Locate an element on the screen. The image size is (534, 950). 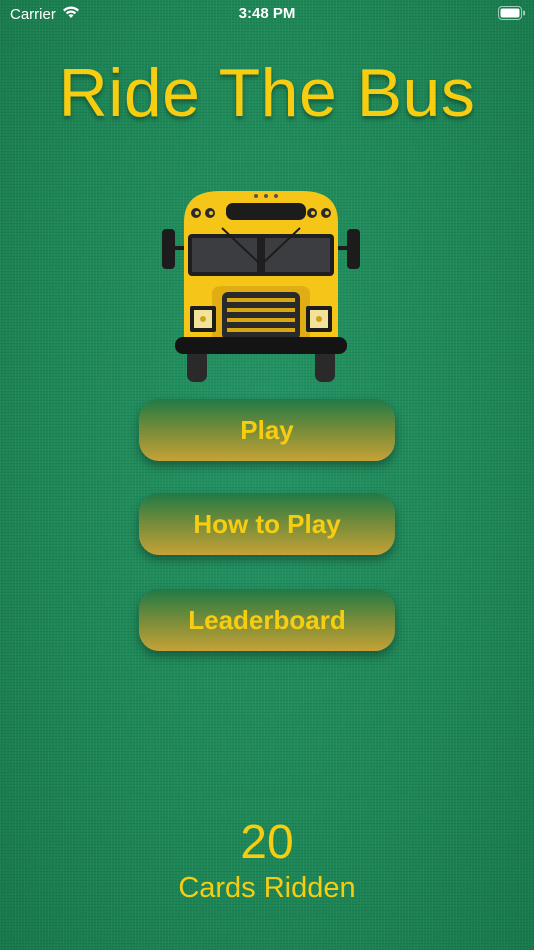
status-time: 3:48 PM is located at coordinates (267, 13).